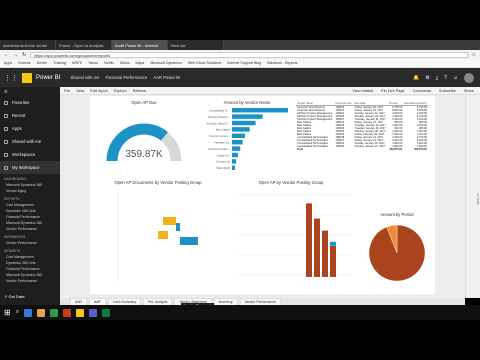  Describe the element at coordinates (77, 63) in the screenshot. I see `bookmark-item: MSFS` at that location.